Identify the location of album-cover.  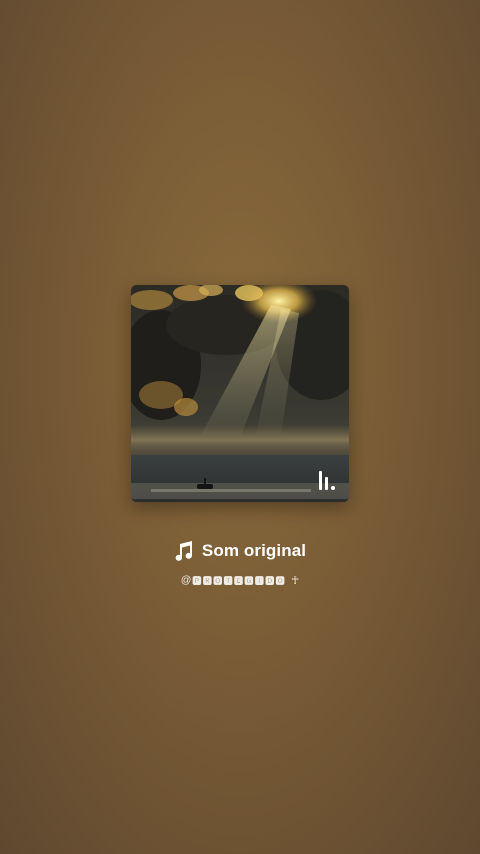
(240, 393).